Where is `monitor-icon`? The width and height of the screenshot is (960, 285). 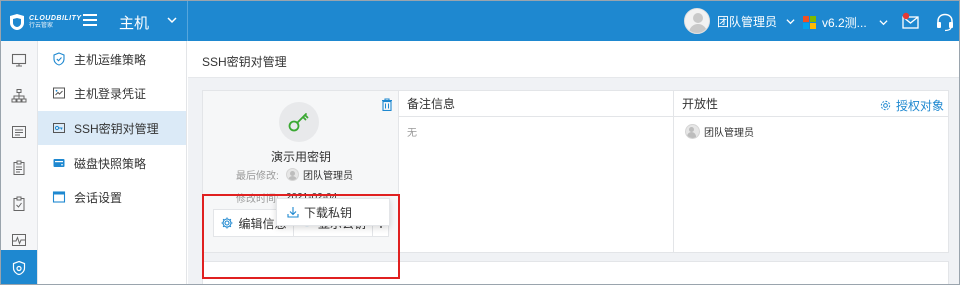
monitor-icon is located at coordinates (19, 60).